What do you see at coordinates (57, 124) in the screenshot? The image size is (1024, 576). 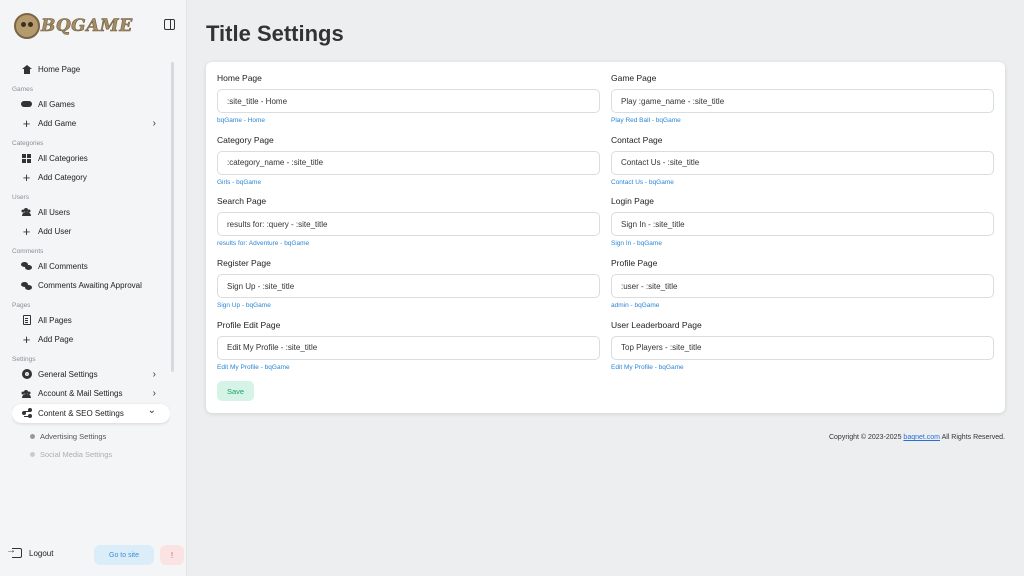 I see `sidebar-item-label: Add Game` at bounding box center [57, 124].